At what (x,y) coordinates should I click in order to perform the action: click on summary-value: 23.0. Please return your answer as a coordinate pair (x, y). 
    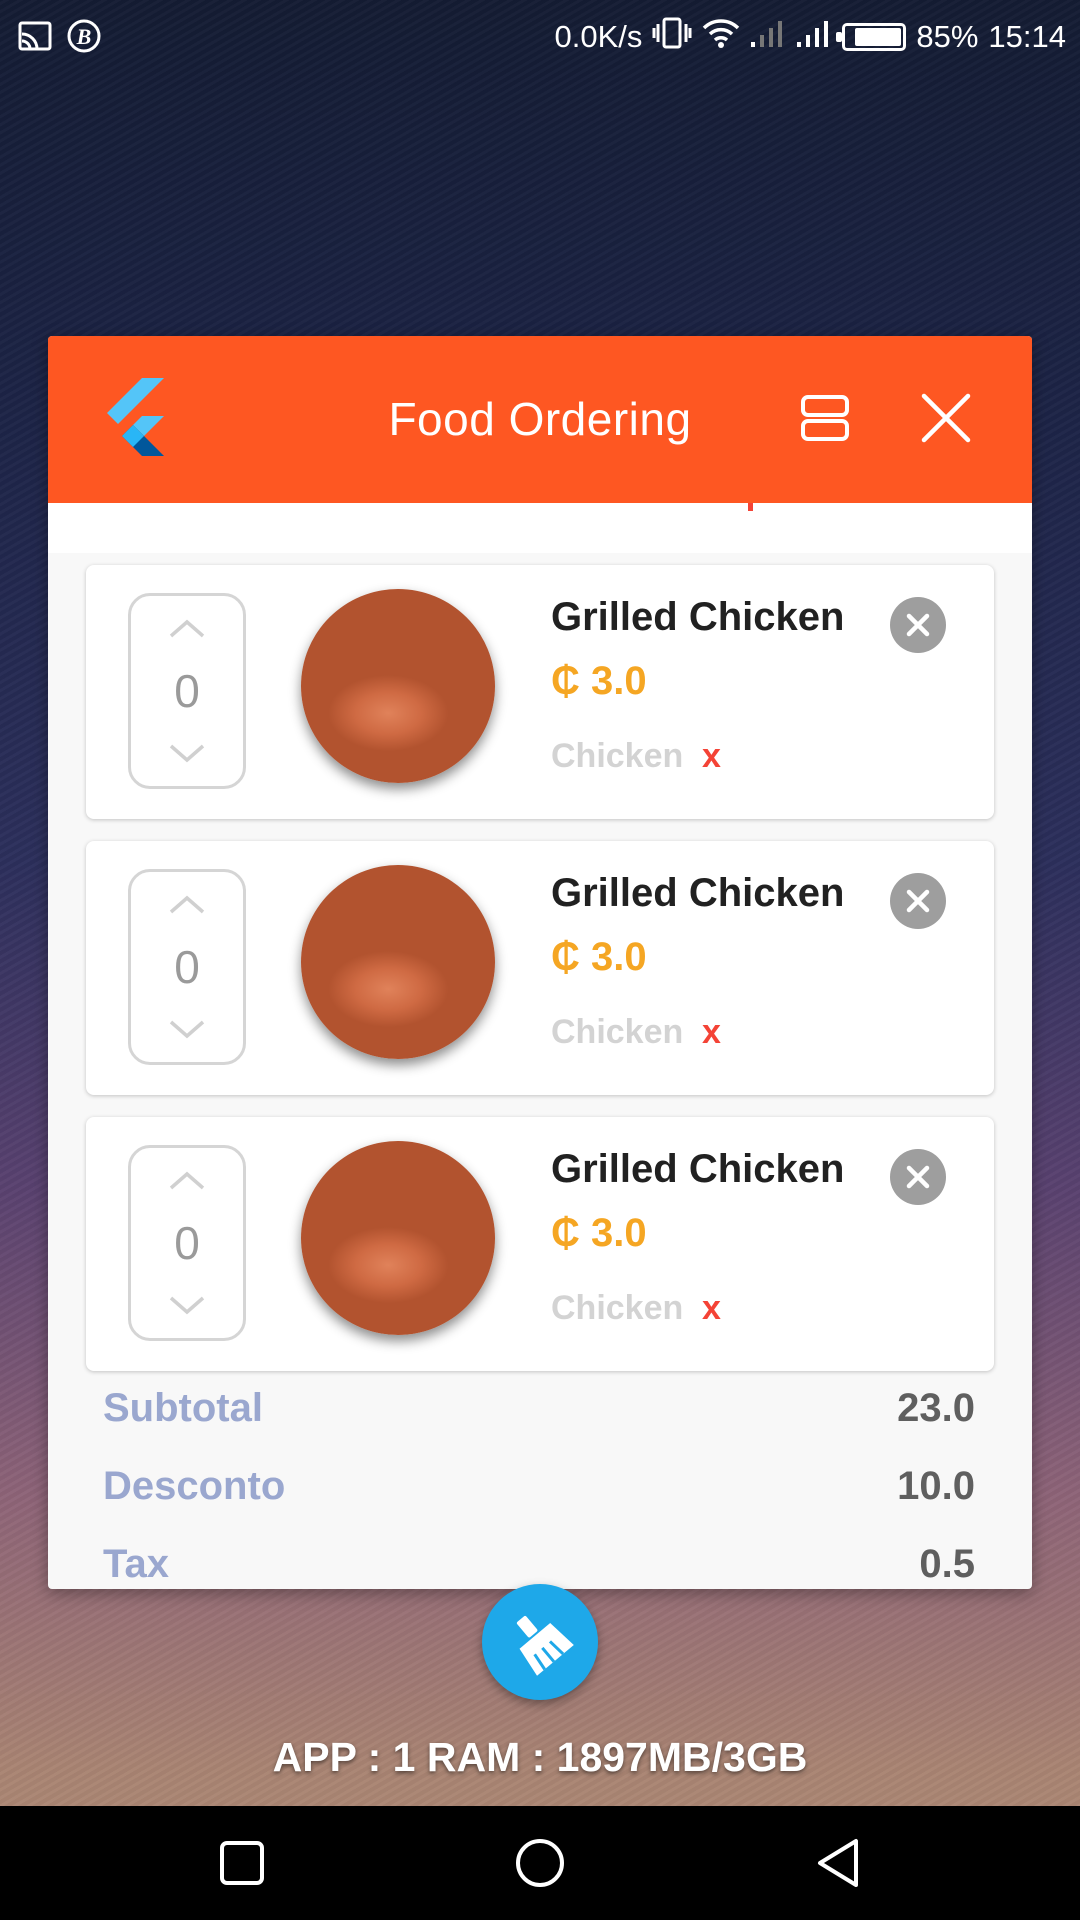
    Looking at the image, I should click on (936, 1408).